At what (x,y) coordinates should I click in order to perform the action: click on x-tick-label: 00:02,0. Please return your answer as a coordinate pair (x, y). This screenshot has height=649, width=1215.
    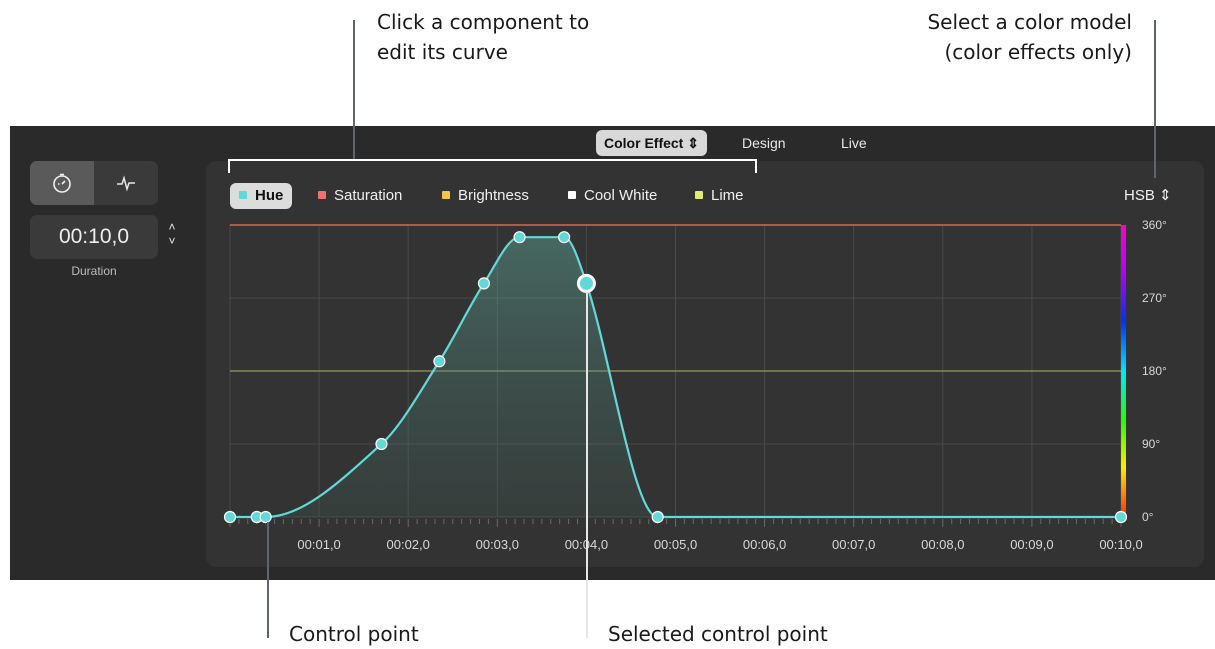
    Looking at the image, I should click on (408, 544).